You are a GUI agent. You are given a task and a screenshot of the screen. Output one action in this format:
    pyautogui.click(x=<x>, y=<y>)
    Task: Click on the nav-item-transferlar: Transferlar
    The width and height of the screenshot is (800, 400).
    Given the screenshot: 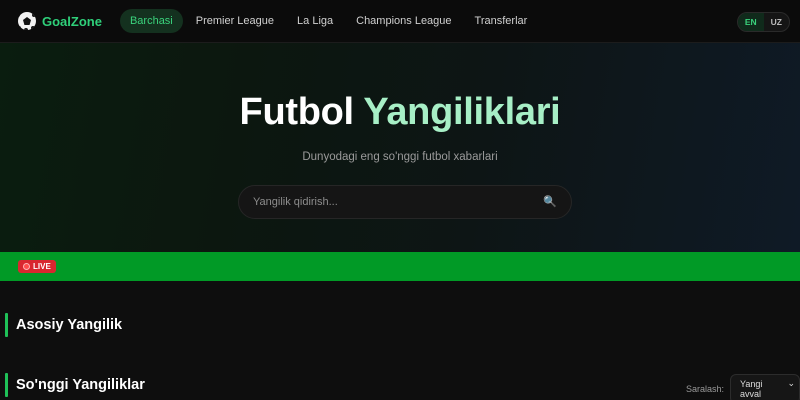 What is the action you would take?
    pyautogui.click(x=501, y=21)
    